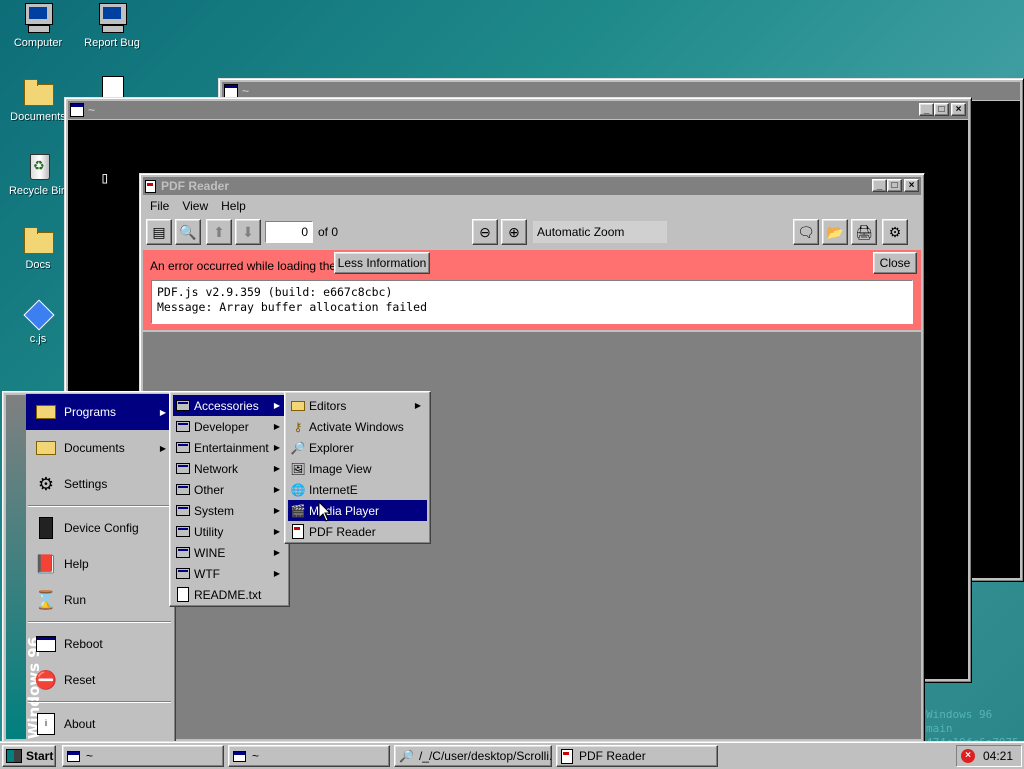  What do you see at coordinates (532, 205) in the screenshot?
I see `menu-bar: File View Help` at bounding box center [532, 205].